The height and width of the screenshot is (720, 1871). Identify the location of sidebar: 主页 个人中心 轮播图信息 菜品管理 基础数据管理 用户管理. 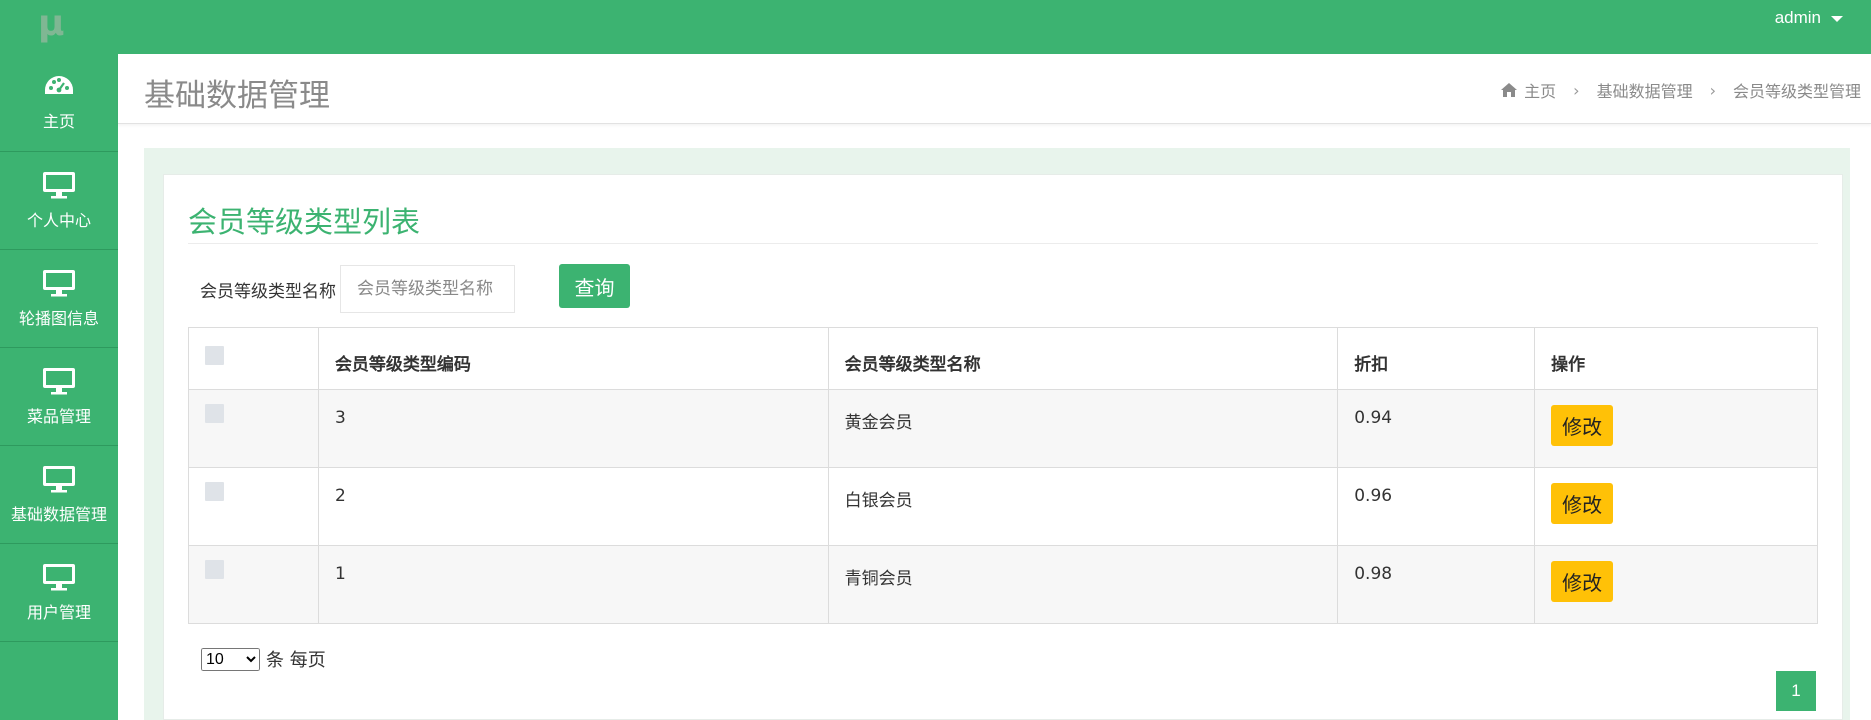
(59, 387).